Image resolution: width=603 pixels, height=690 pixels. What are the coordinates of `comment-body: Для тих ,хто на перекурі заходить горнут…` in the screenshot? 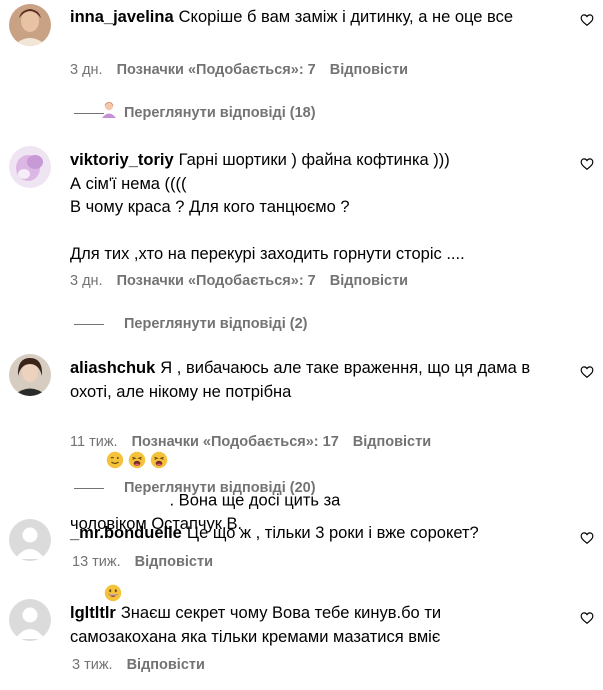 It's located at (267, 254).